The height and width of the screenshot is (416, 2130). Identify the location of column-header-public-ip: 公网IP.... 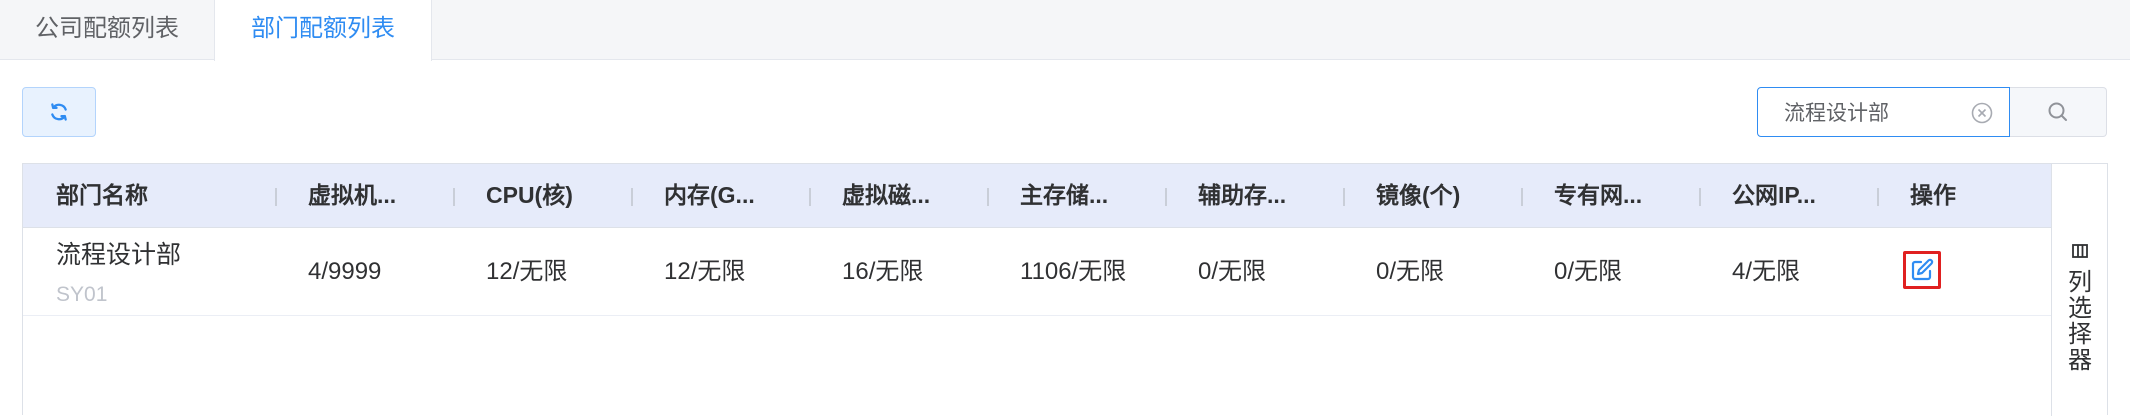
(1774, 195).